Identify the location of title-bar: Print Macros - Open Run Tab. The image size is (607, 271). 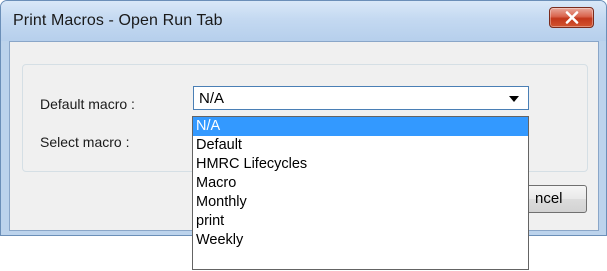
(303, 21).